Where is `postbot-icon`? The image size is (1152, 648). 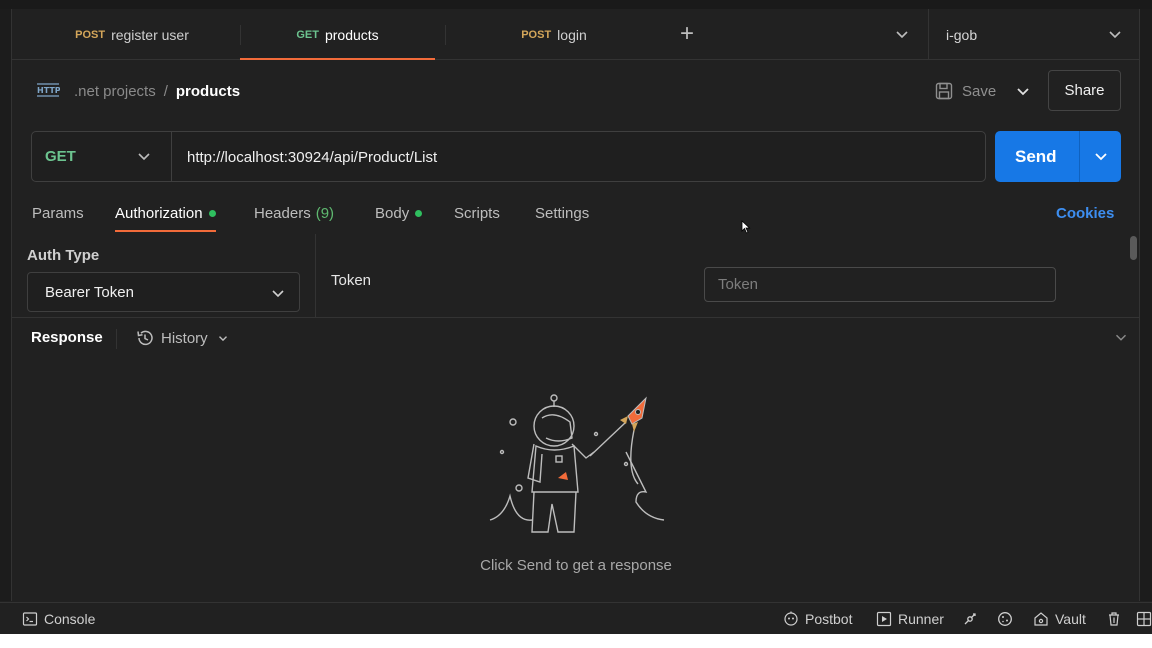
postbot-icon is located at coordinates (791, 618).